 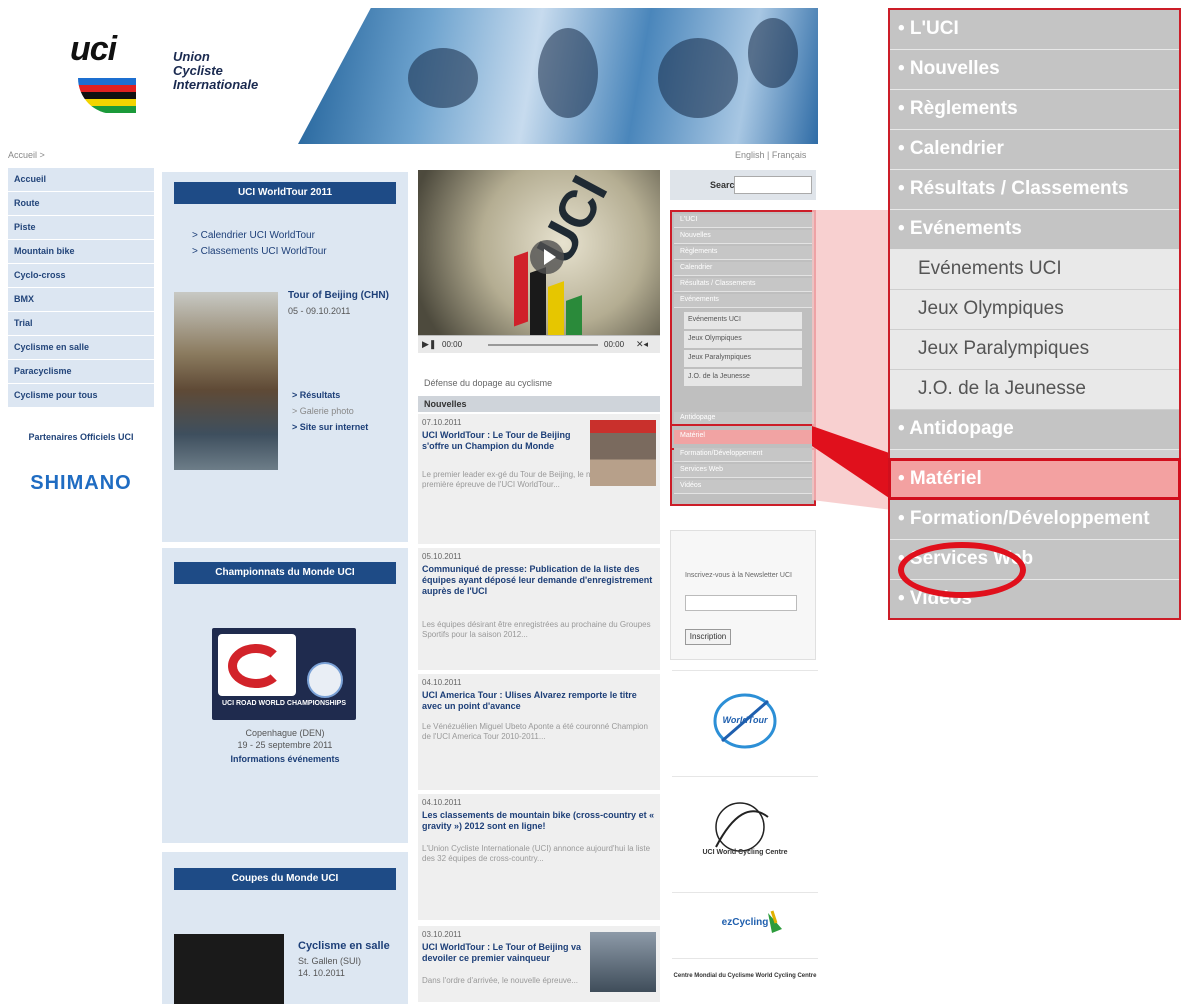 What do you see at coordinates (1034, 350) in the screenshot?
I see `menu-sub-jeux-paralympiques: Jeux Paralympiques` at bounding box center [1034, 350].